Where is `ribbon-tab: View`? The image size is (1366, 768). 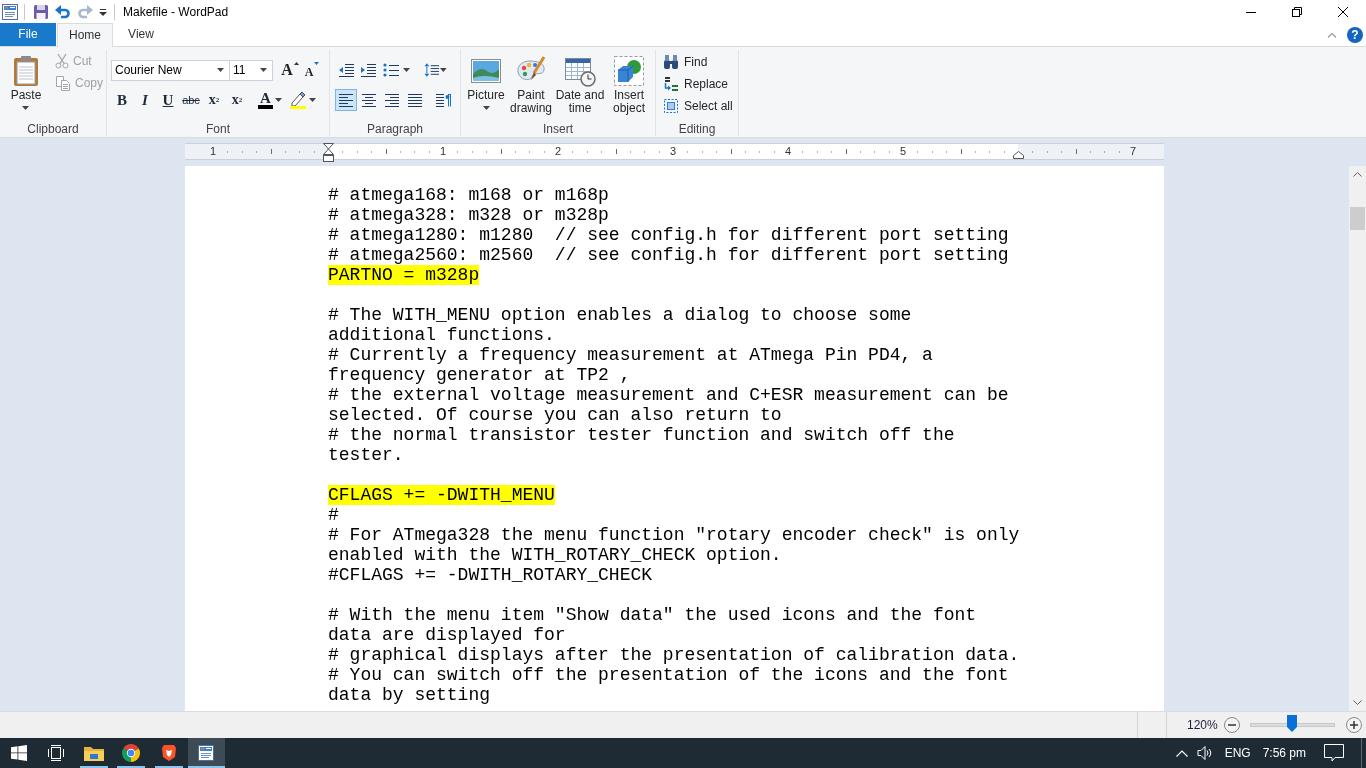 ribbon-tab: View is located at coordinates (141, 34).